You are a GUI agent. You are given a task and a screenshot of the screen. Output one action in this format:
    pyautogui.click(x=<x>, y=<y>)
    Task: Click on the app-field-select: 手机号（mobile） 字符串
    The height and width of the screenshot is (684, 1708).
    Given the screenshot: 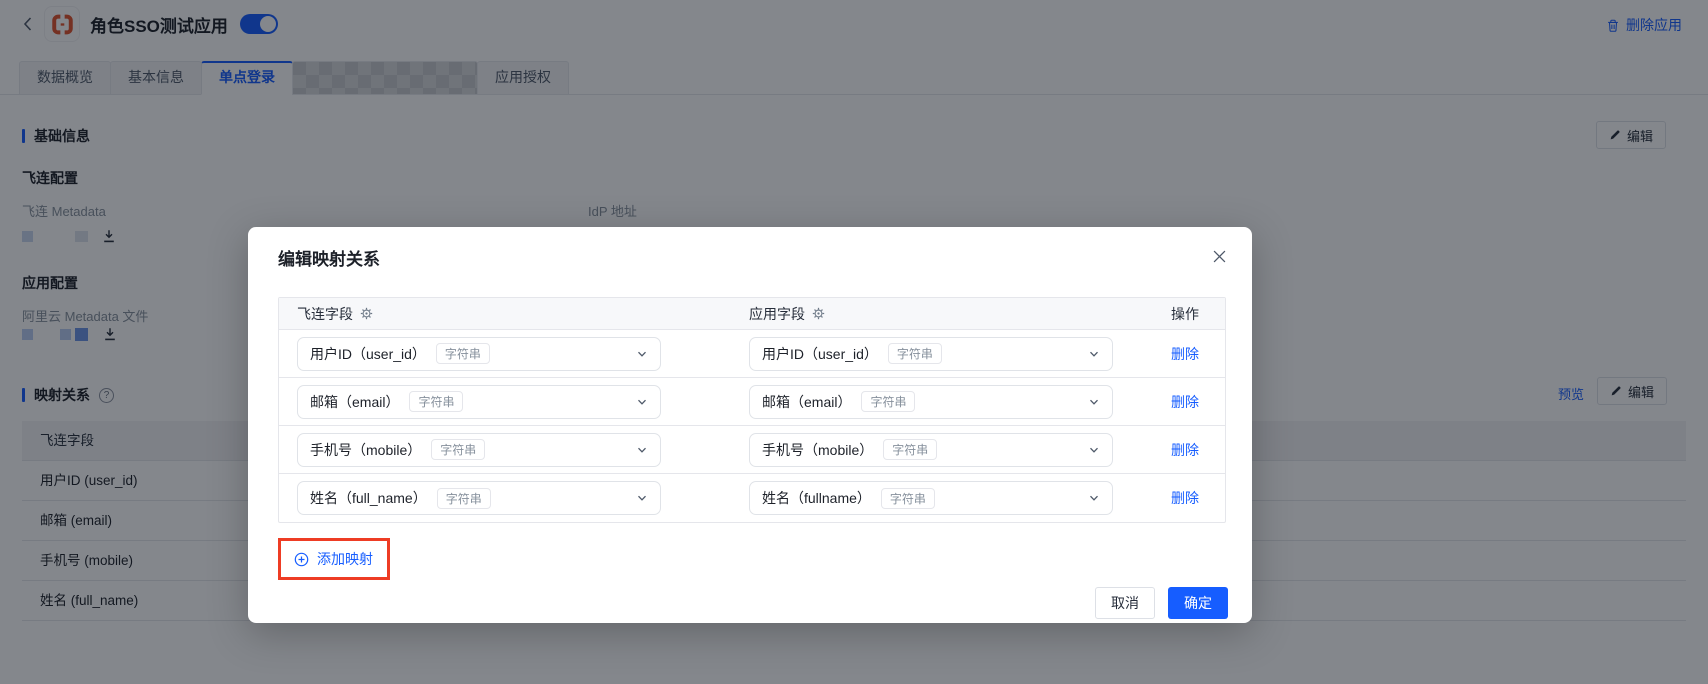 What is the action you would take?
    pyautogui.click(x=931, y=449)
    